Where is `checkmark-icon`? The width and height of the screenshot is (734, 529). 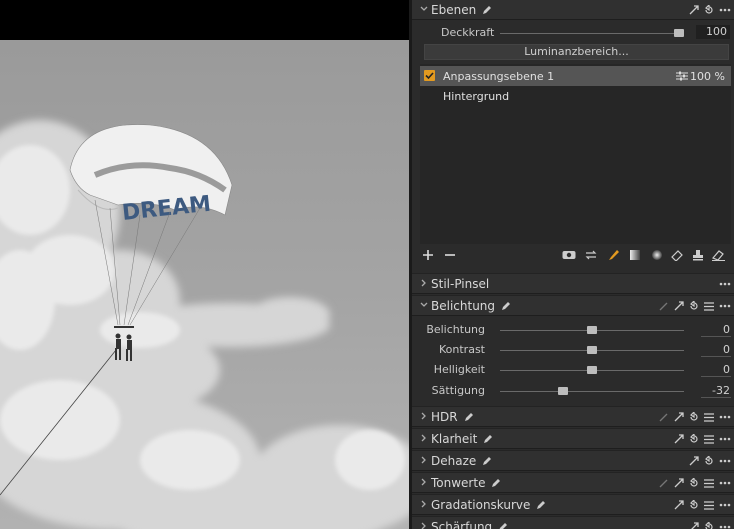
checkmark-icon is located at coordinates (429, 76).